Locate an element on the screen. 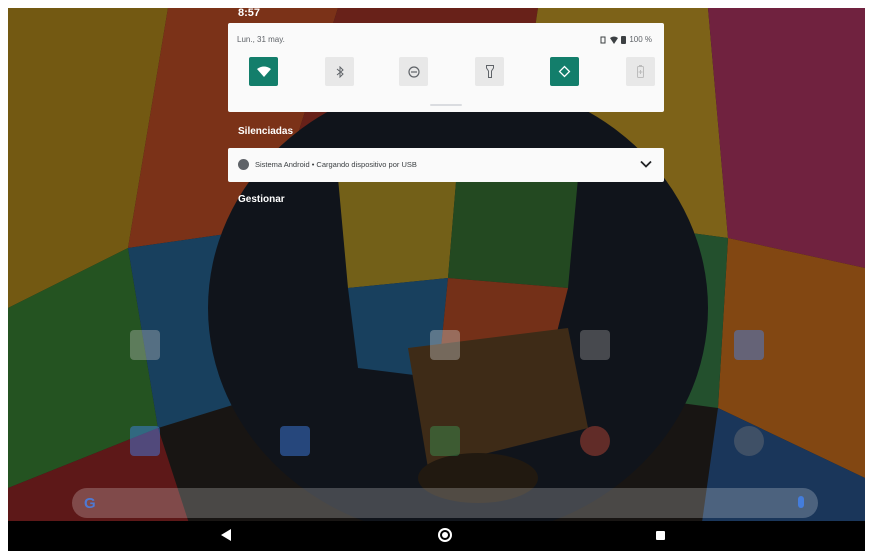 Image resolution: width=873 pixels, height=551 pixels. vibrate-icon is located at coordinates (603, 39).